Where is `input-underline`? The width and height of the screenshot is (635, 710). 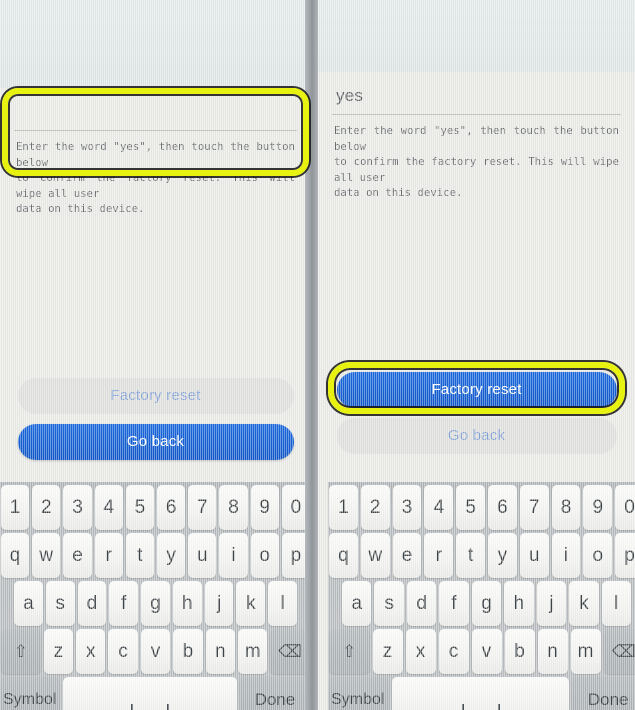
input-underline is located at coordinates (476, 114).